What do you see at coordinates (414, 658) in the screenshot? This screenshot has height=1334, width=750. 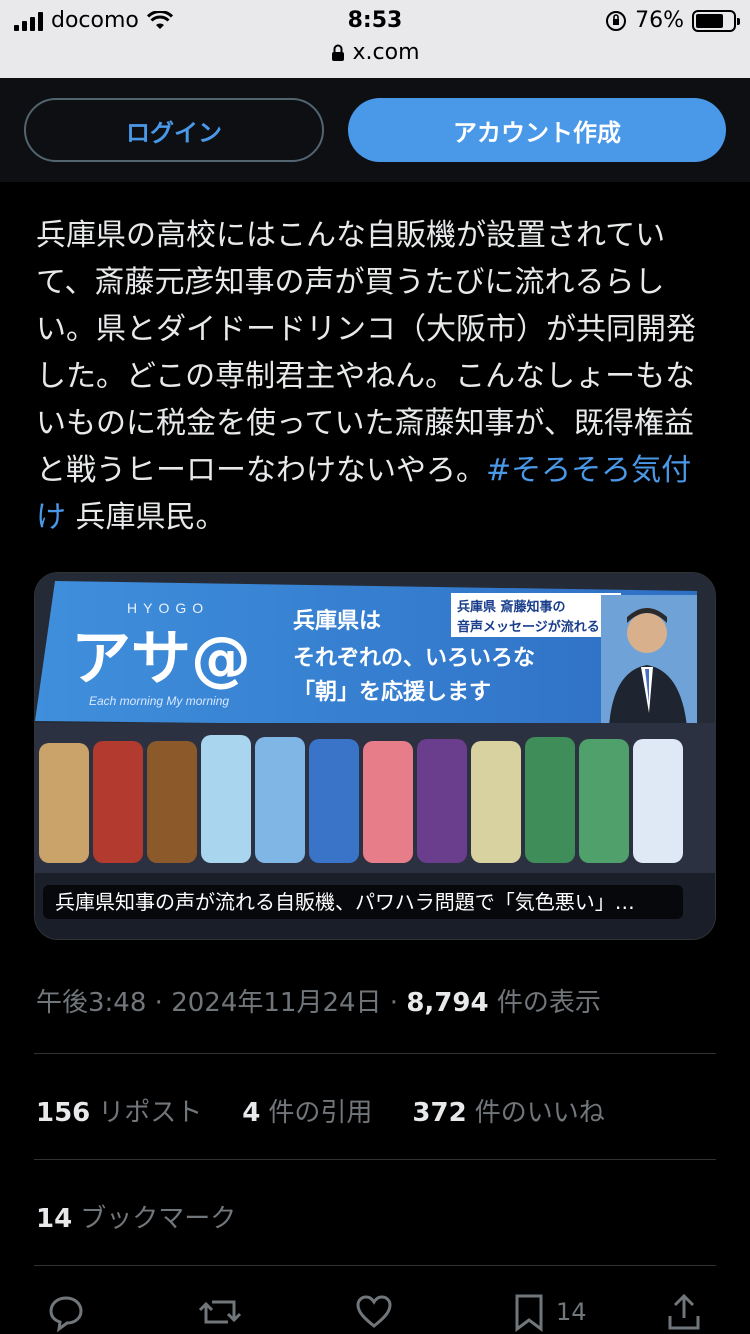 I see `banner-line2: それぞれの、いろいろな` at bounding box center [414, 658].